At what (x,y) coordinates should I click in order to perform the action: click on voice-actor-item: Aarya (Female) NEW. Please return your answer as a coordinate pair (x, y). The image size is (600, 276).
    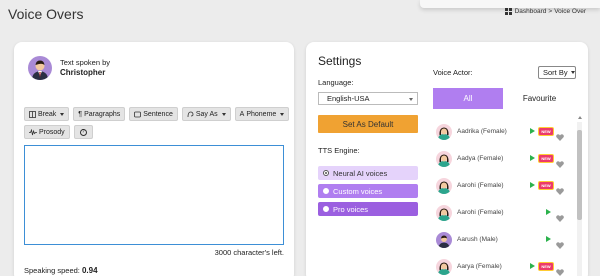
    Looking at the image, I should click on (503, 264).